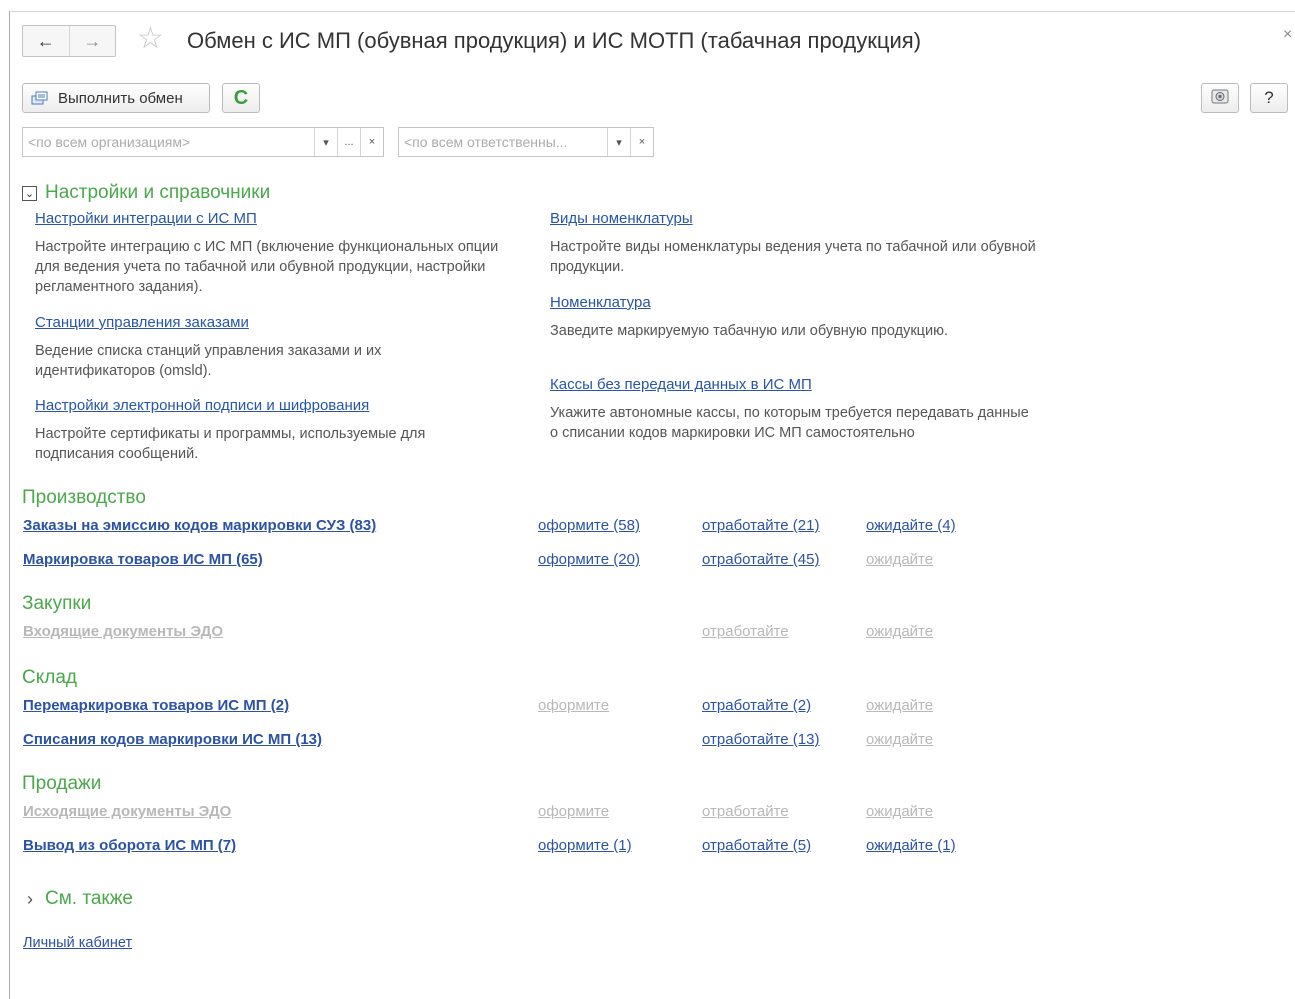  Describe the element at coordinates (62, 783) in the screenshot. I see `group-title-sales: Продажи` at that location.